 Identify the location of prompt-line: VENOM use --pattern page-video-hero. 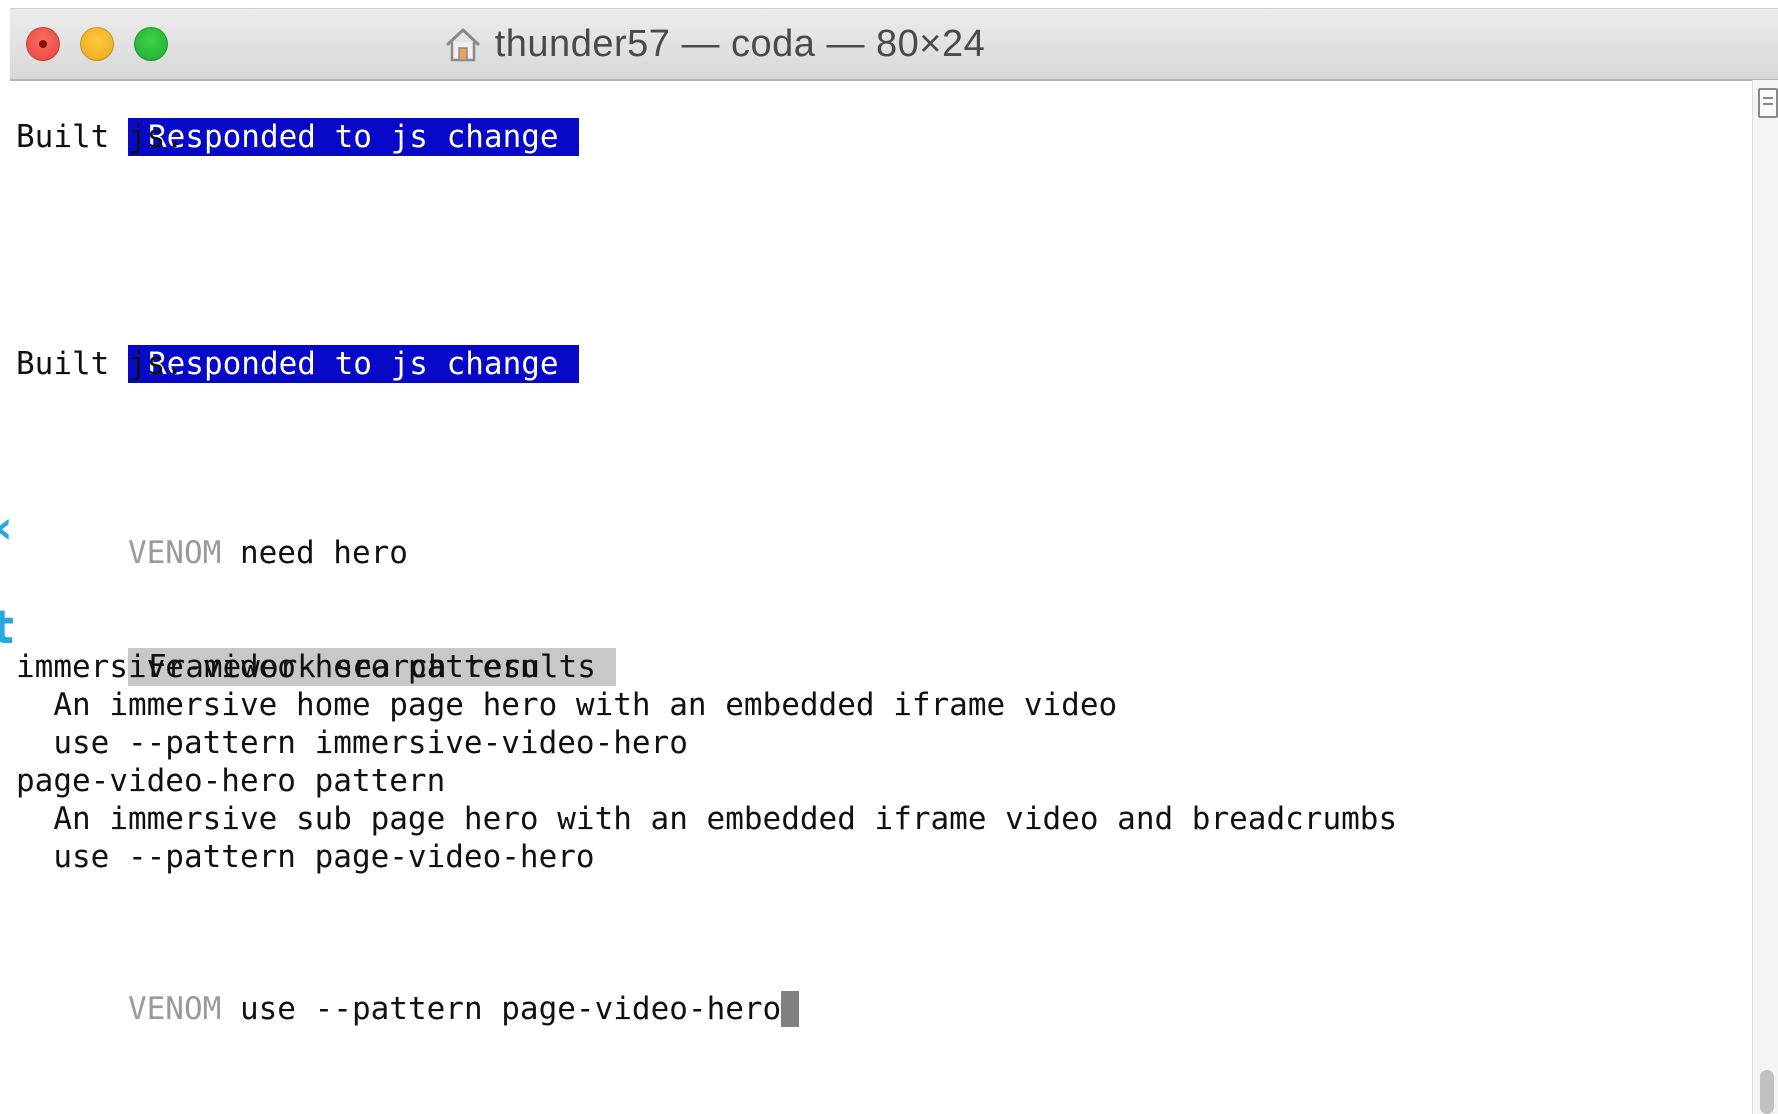
(408, 989).